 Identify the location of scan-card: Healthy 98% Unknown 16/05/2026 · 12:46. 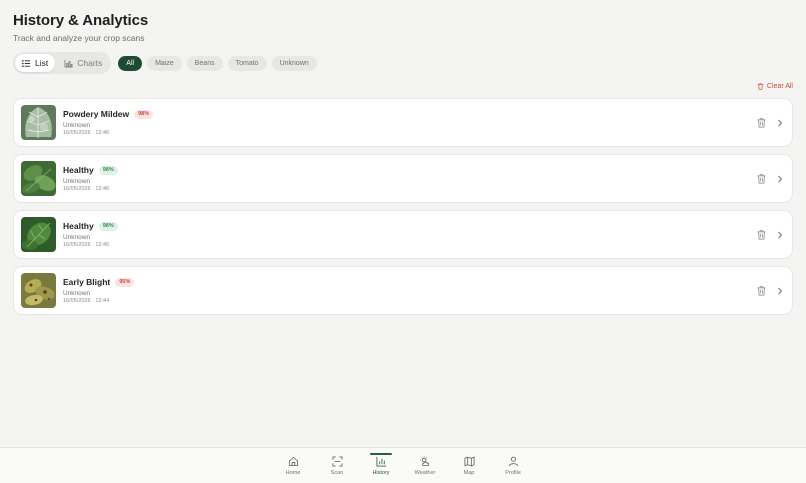
(403, 178).